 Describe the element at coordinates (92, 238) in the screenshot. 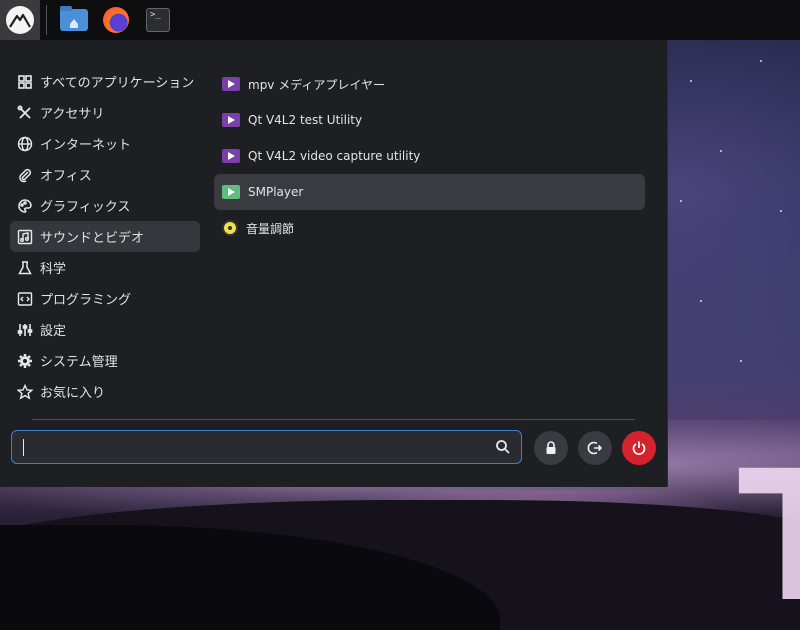

I see `category-label: サウンドとビデオ` at that location.